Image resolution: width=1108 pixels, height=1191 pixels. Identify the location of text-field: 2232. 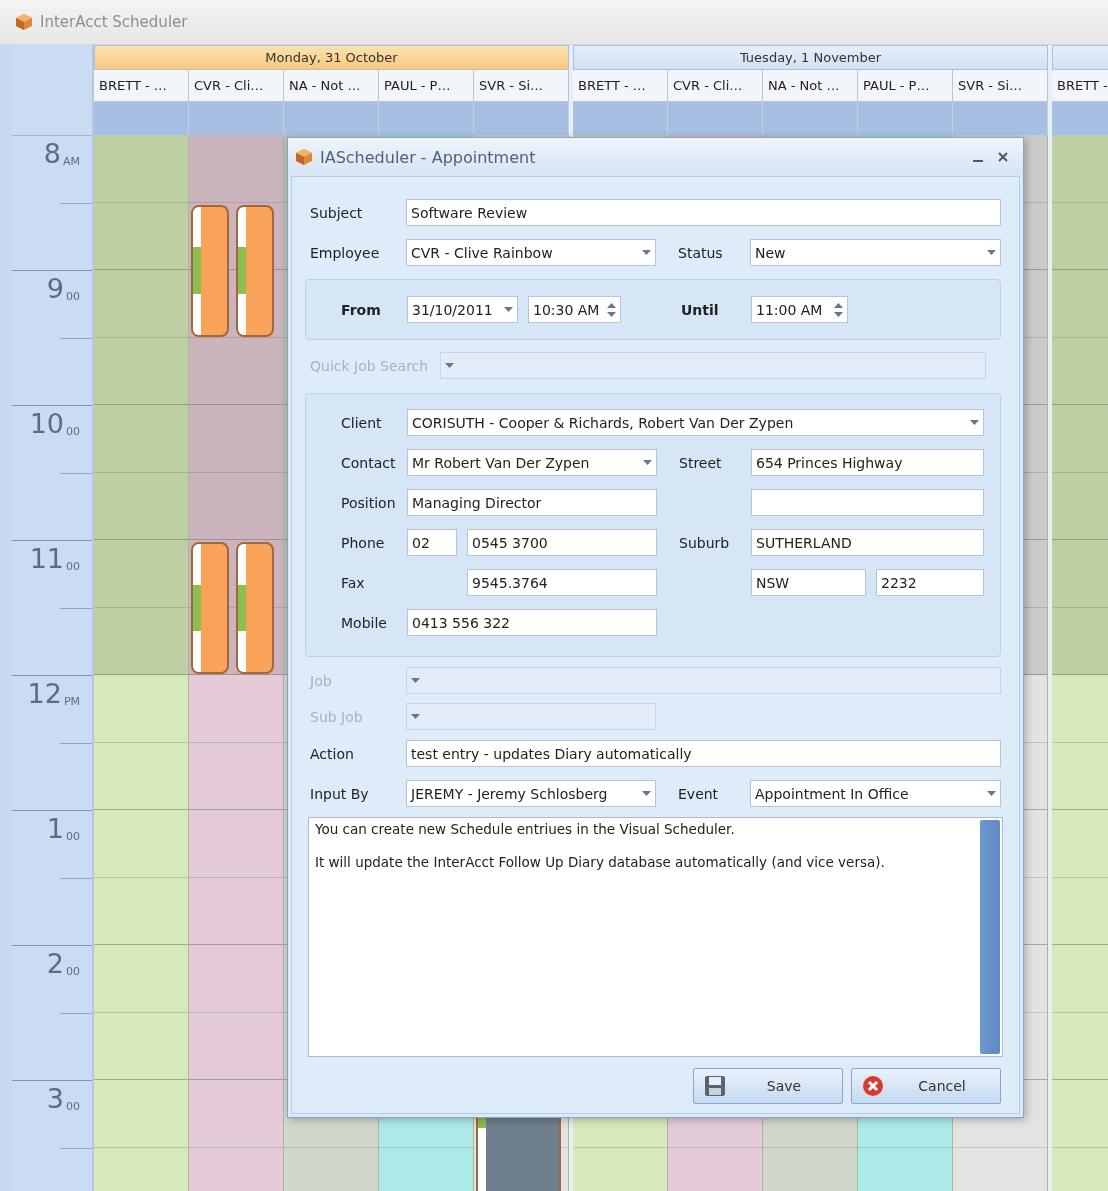
(930, 582).